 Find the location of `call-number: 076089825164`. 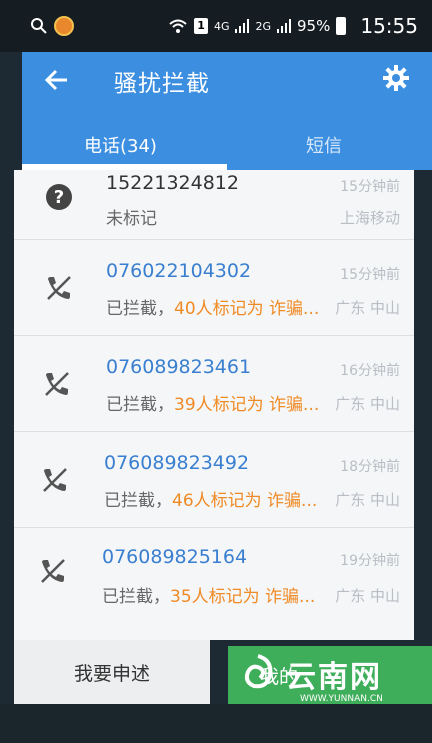

call-number: 076089825164 is located at coordinates (175, 557).